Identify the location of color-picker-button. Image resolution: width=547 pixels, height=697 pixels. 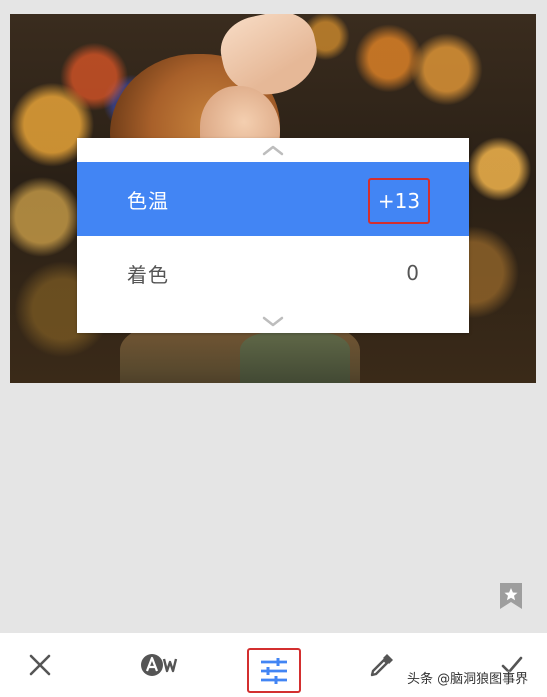
(382, 665).